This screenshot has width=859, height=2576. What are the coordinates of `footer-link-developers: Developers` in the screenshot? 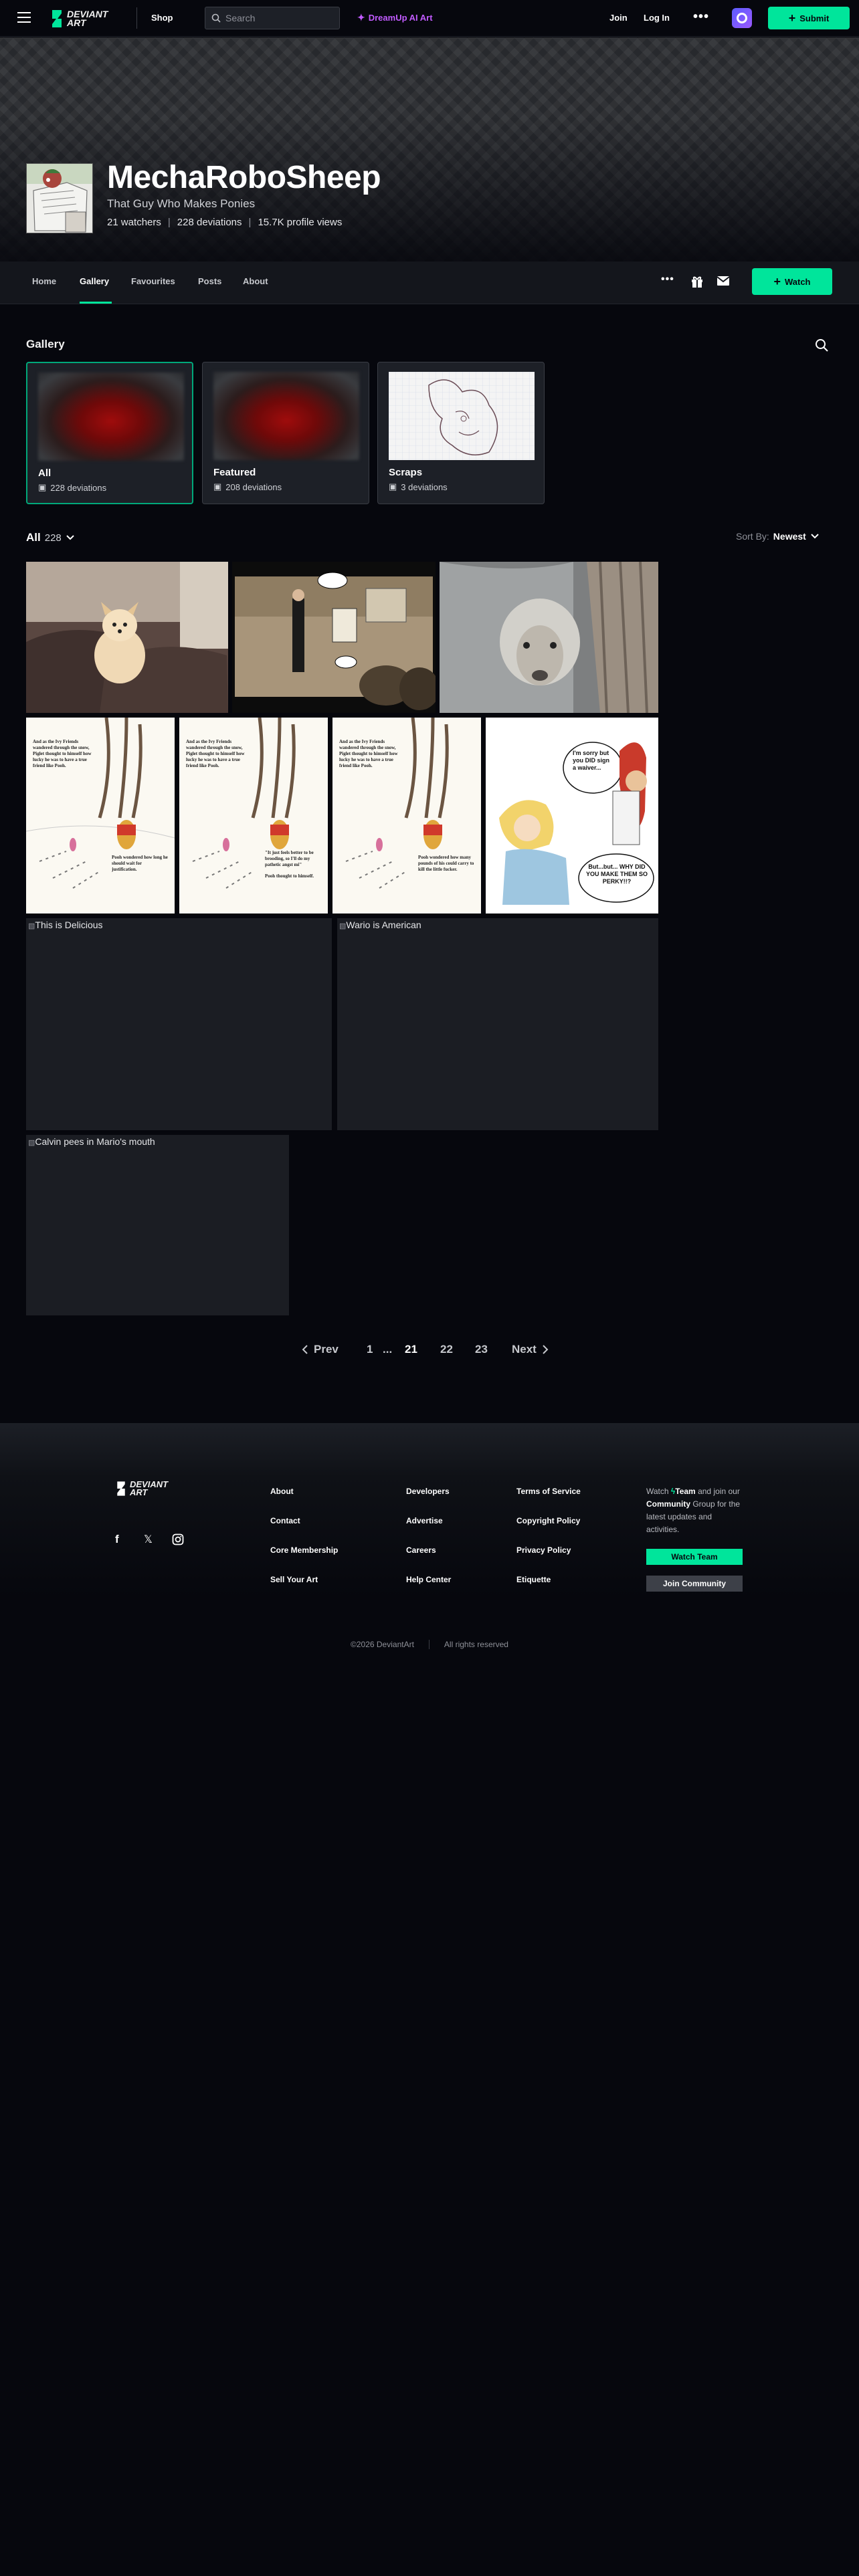 It's located at (428, 1492).